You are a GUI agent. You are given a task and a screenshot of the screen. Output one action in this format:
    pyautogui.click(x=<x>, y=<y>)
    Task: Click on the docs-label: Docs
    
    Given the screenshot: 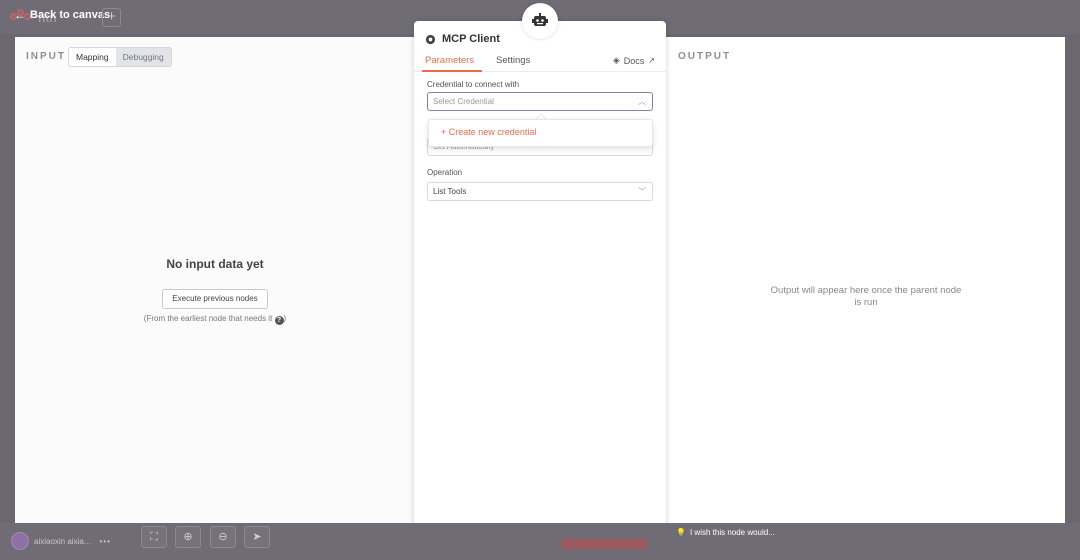 What is the action you would take?
    pyautogui.click(x=634, y=60)
    